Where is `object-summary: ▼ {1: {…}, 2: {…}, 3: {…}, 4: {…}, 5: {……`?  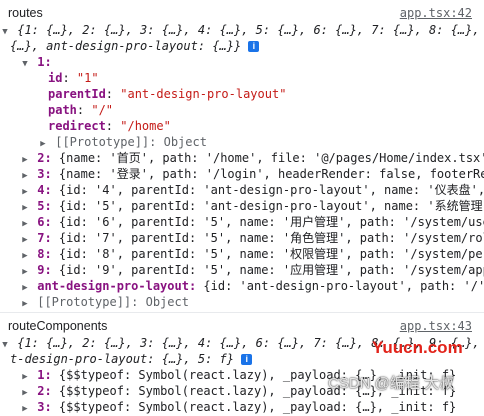 object-summary: ▼ {1: {…}, 2: {…}, 3: {…}, 4: {…}, 5: {…… is located at coordinates (242, 30).